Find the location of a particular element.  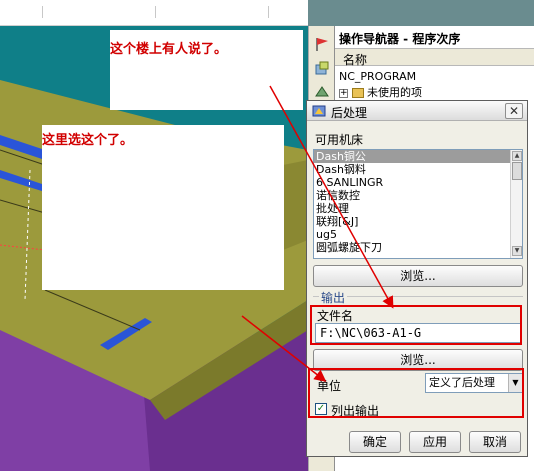

machine-list-item: 圆弧螺旋下刀 is located at coordinates (418, 247).